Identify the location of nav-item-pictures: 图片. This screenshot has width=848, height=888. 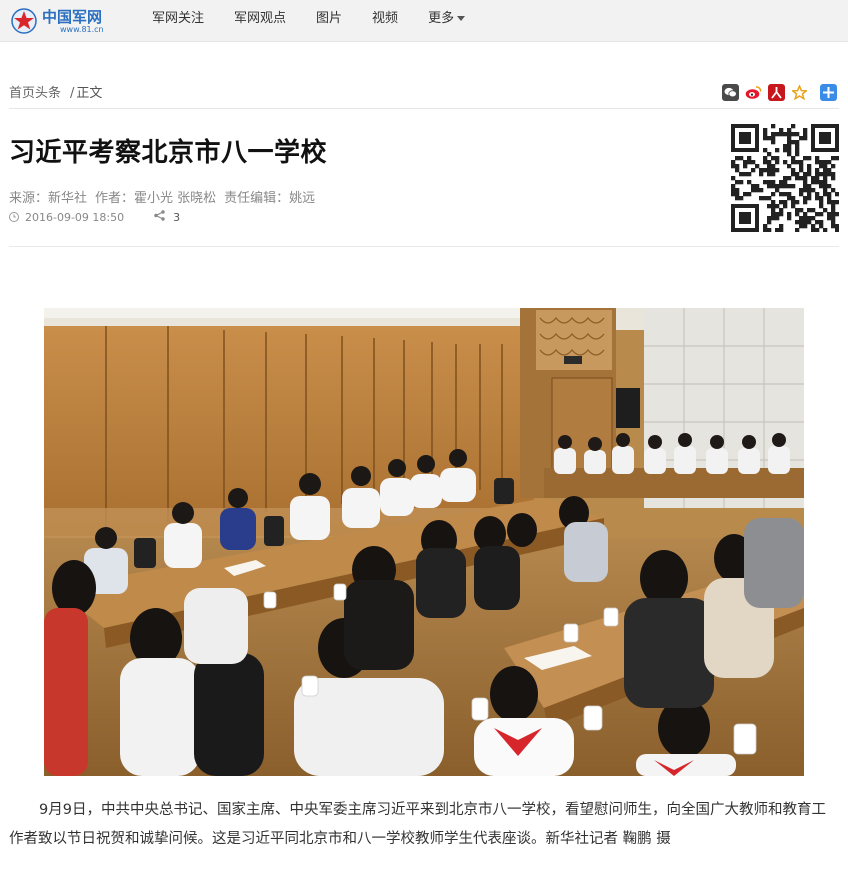
(329, 21).